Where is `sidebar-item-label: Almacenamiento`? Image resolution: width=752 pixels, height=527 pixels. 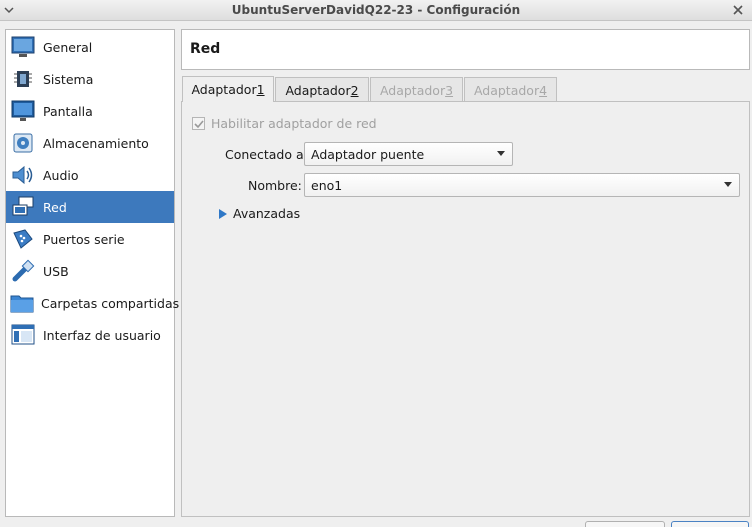
sidebar-item-label: Almacenamiento is located at coordinates (96, 143).